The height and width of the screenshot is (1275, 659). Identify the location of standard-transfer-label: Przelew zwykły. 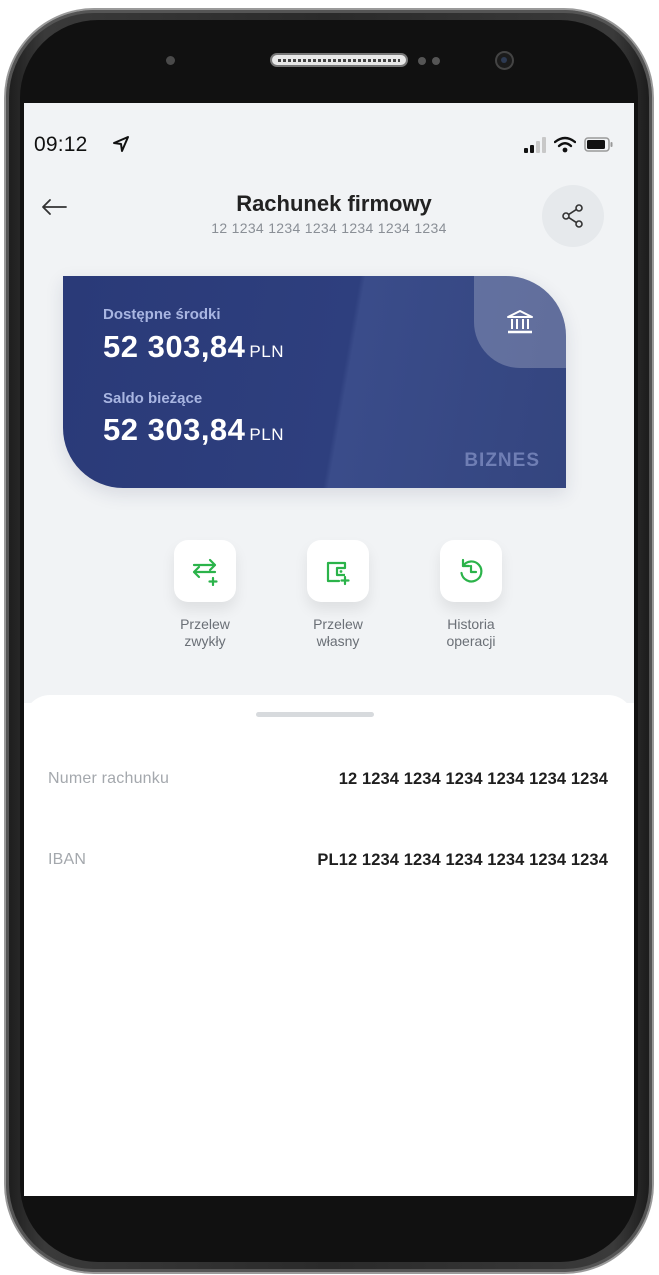
(205, 632).